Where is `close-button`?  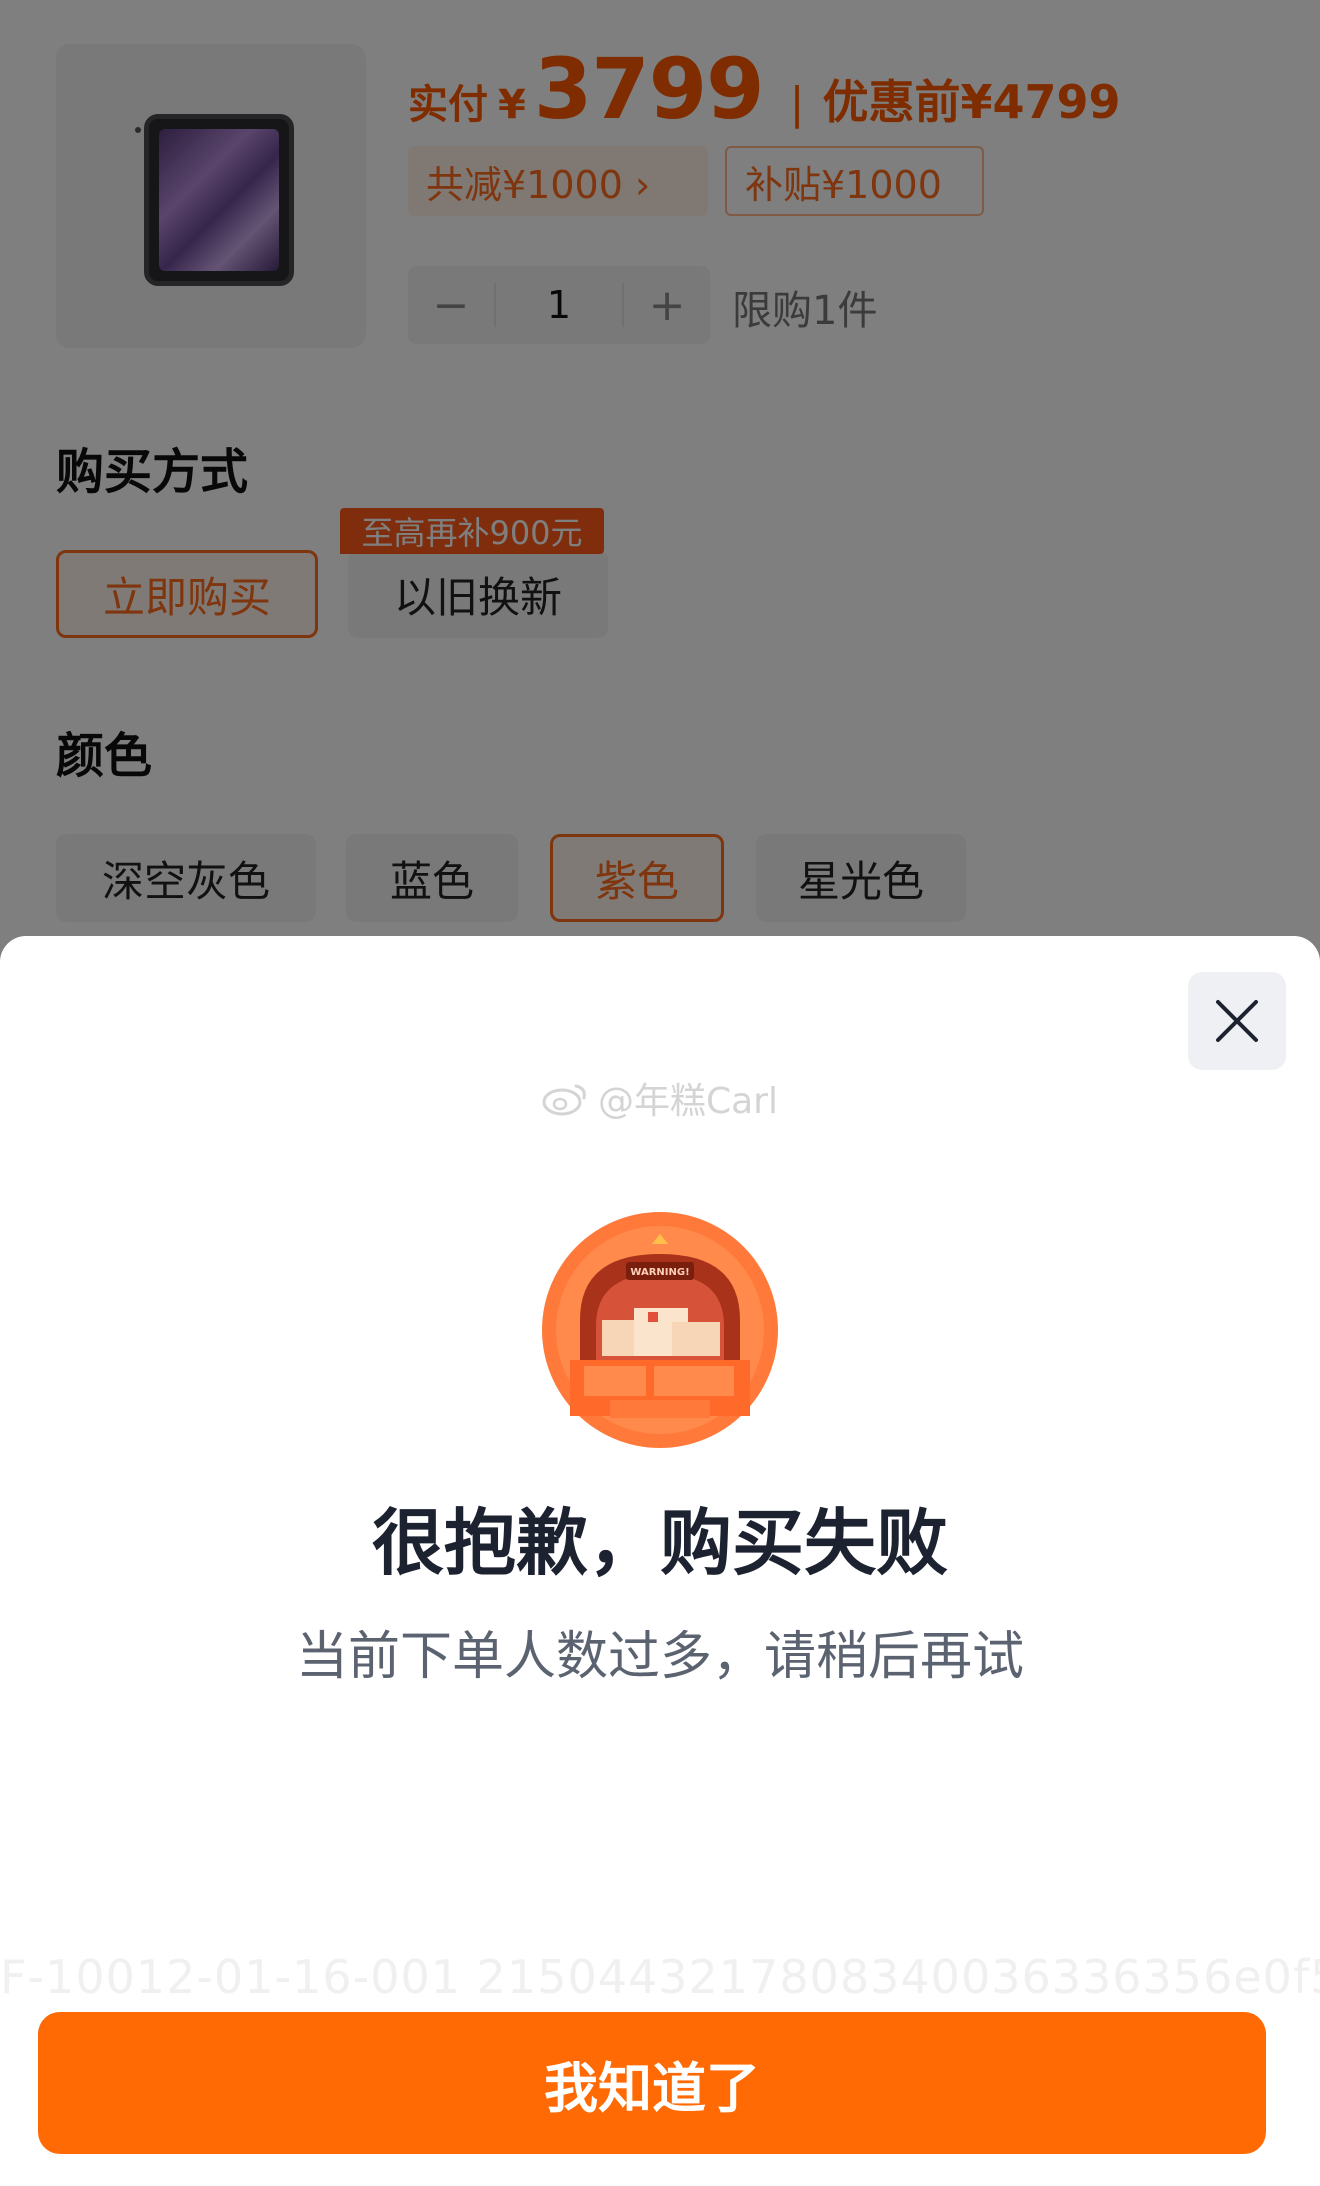
close-button is located at coordinates (1237, 1021).